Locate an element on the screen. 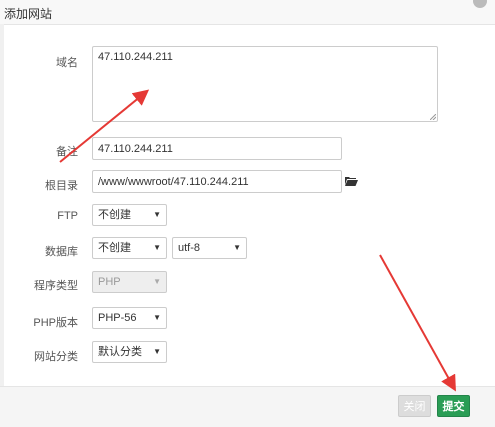  arrow-to-domain is located at coordinates (104, 126).